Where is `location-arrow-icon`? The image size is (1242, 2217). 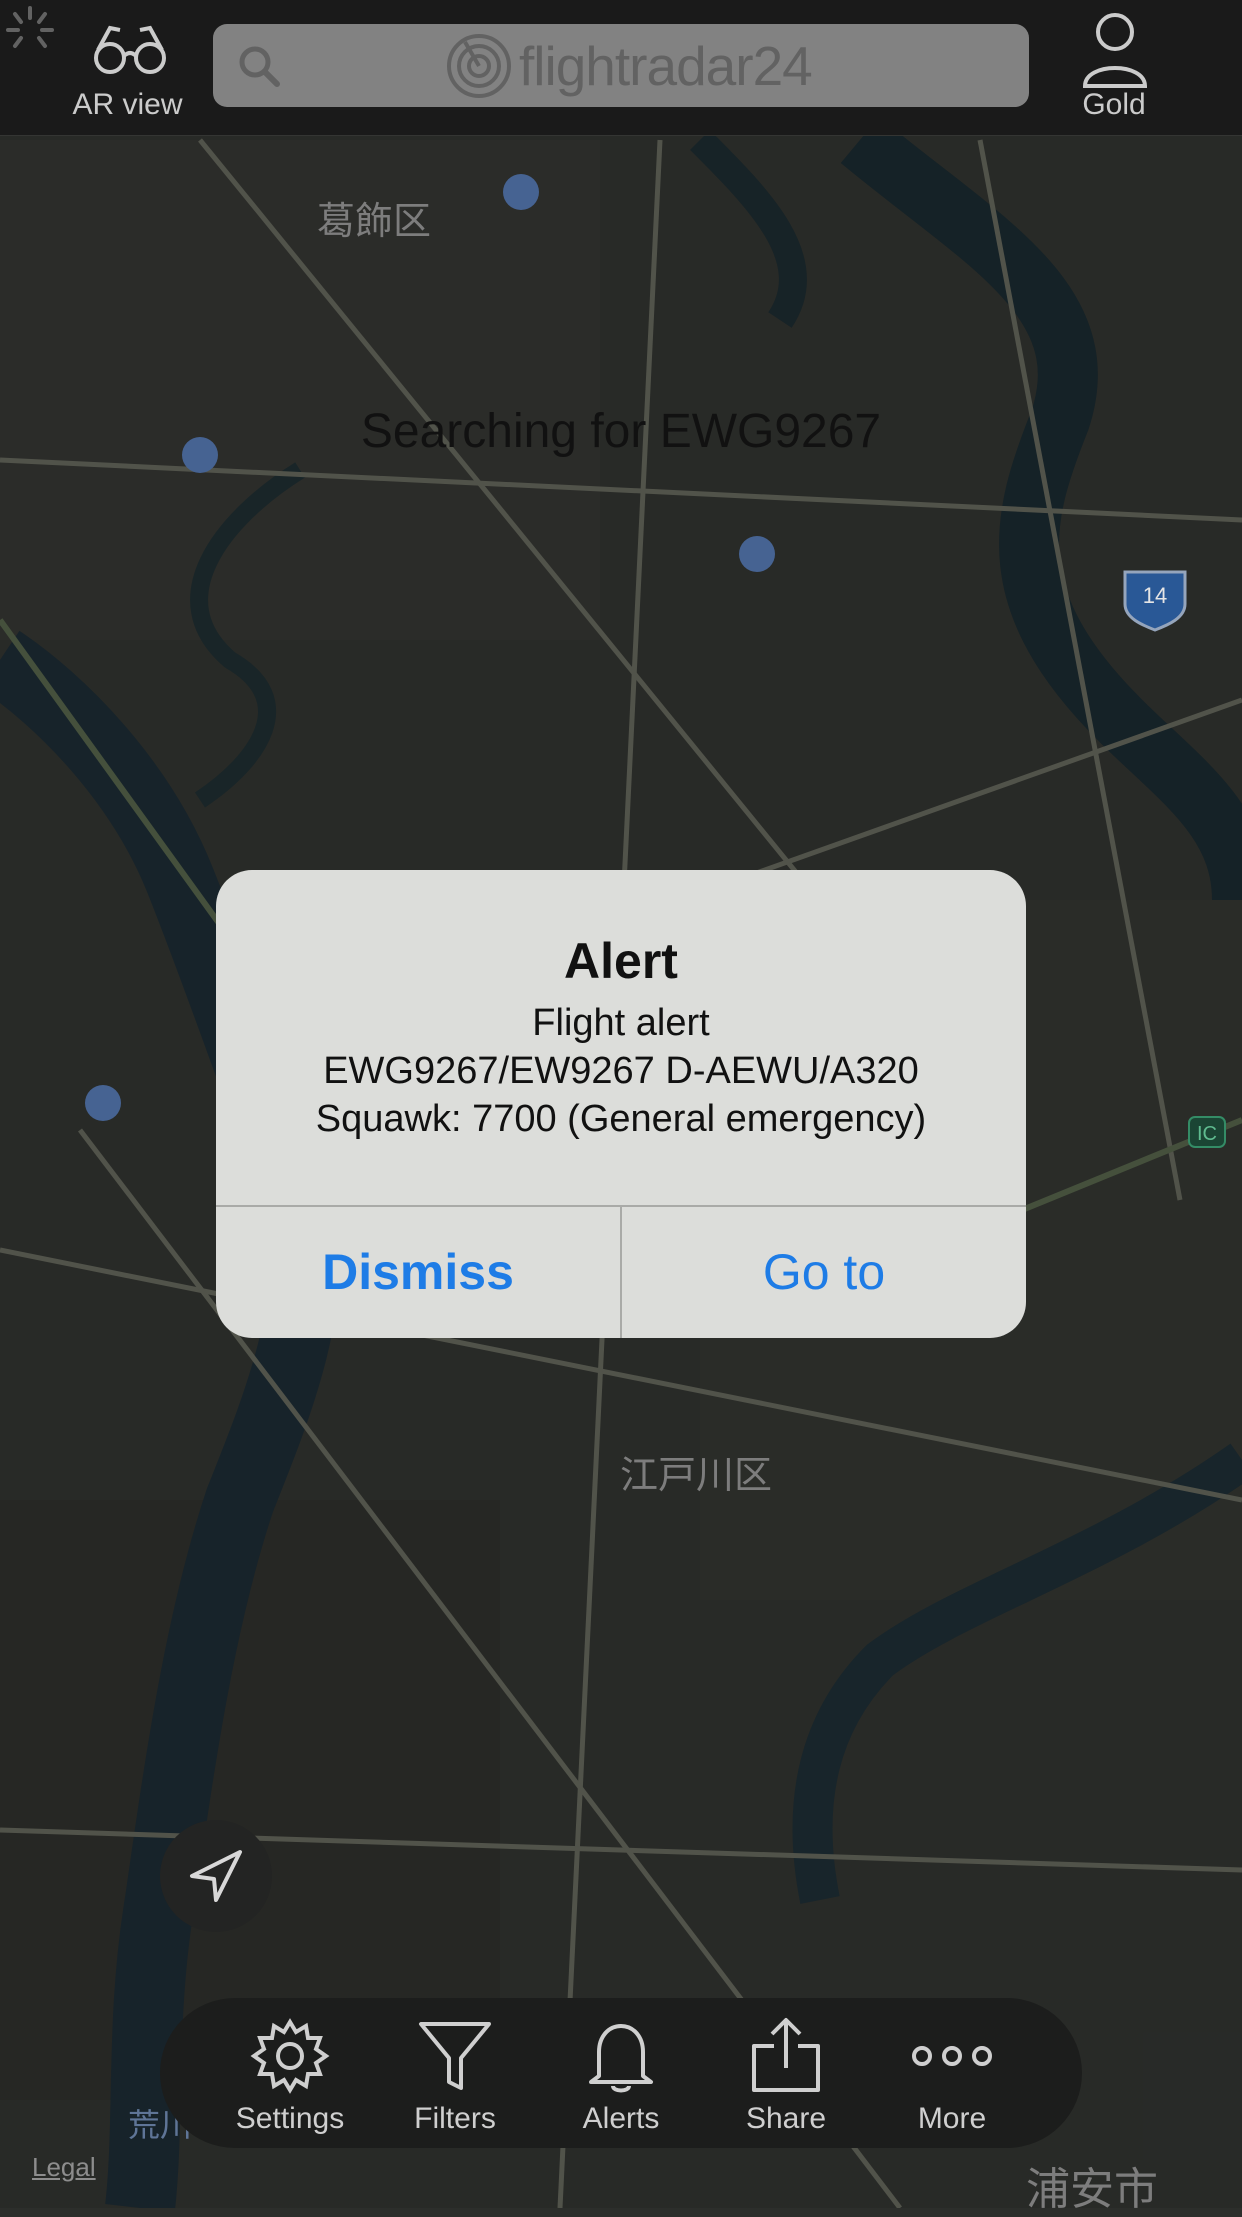
location-arrow-icon is located at coordinates (216, 1876).